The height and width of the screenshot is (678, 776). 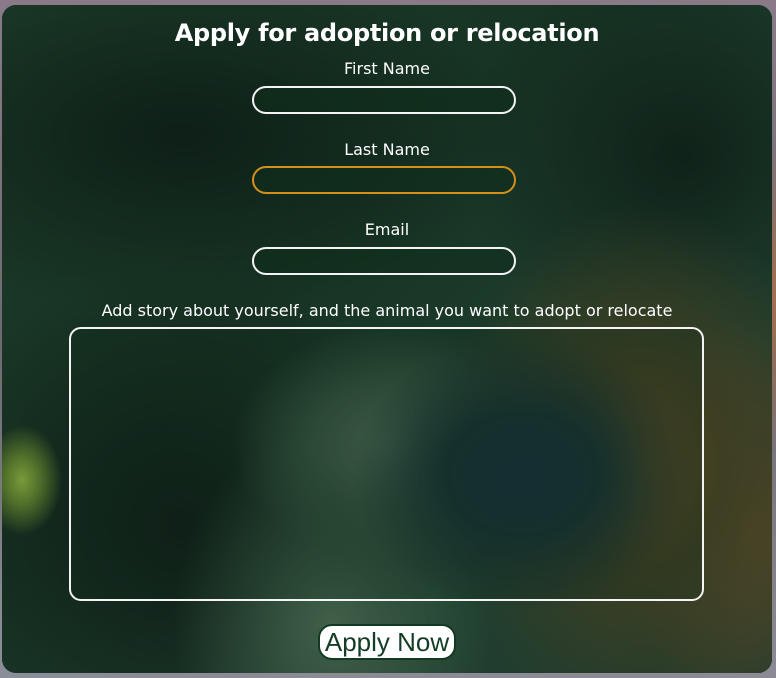 I want to click on first-name-label: First Name, so click(x=387, y=68).